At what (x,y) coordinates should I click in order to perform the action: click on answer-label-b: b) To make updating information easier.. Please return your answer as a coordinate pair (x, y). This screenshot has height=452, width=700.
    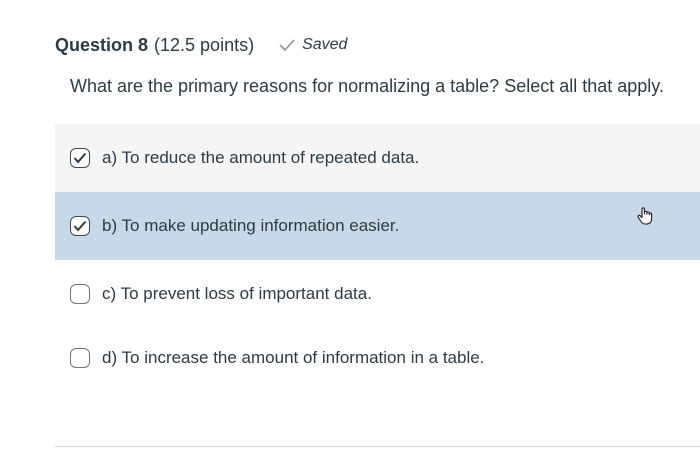
    Looking at the image, I should click on (251, 225).